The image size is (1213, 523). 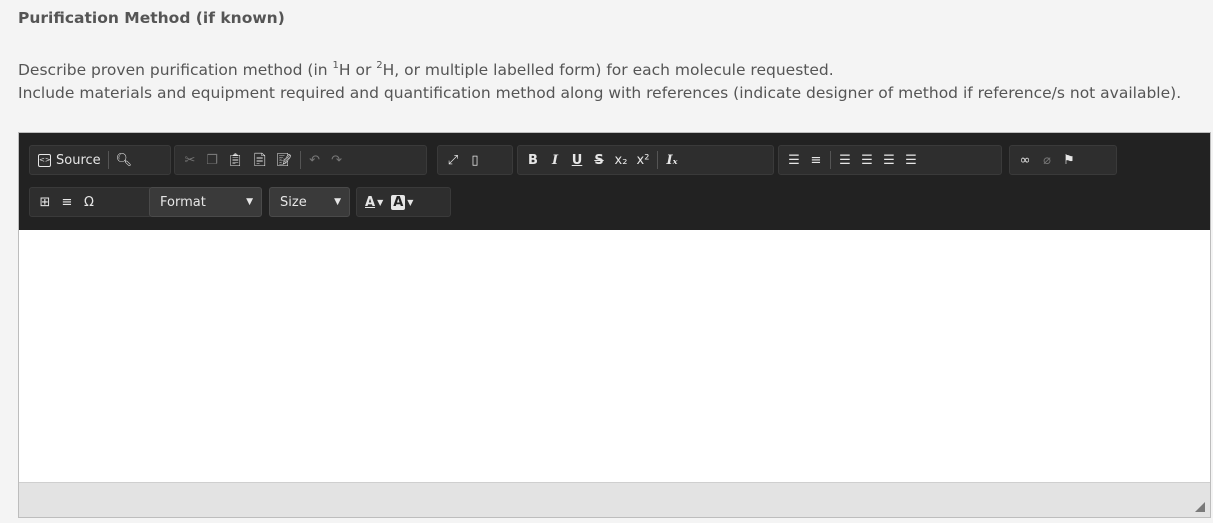 I want to click on cut-button: ✂, so click(x=190, y=160).